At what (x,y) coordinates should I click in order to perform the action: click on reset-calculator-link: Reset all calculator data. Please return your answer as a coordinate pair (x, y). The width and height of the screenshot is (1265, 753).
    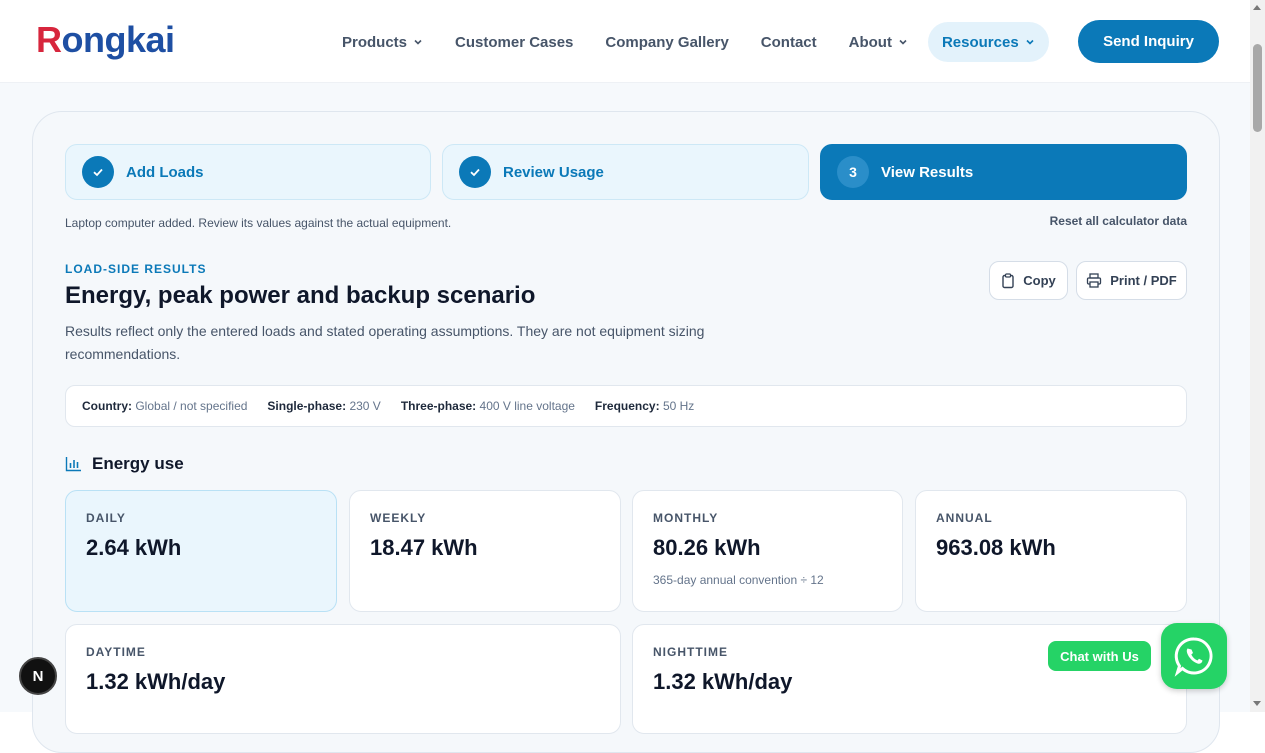
    Looking at the image, I should click on (1118, 221).